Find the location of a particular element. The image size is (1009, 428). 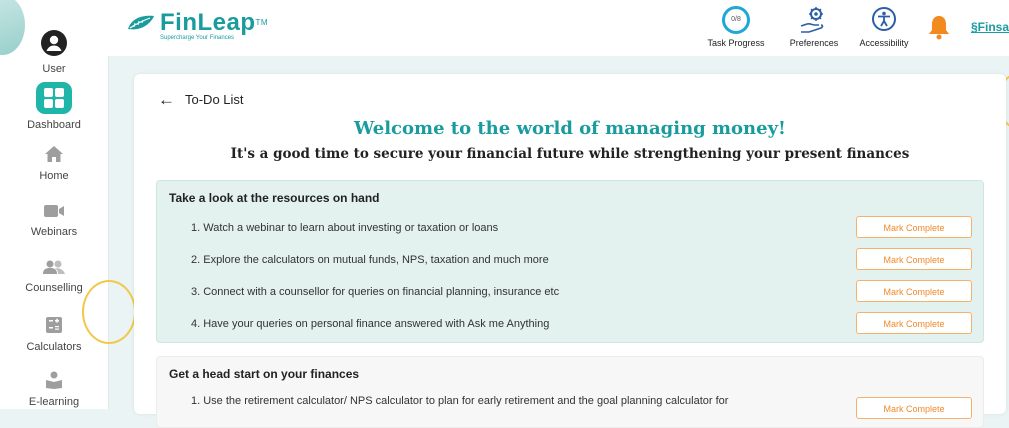

sidebar-item-label: Calculators is located at coordinates (54, 347).